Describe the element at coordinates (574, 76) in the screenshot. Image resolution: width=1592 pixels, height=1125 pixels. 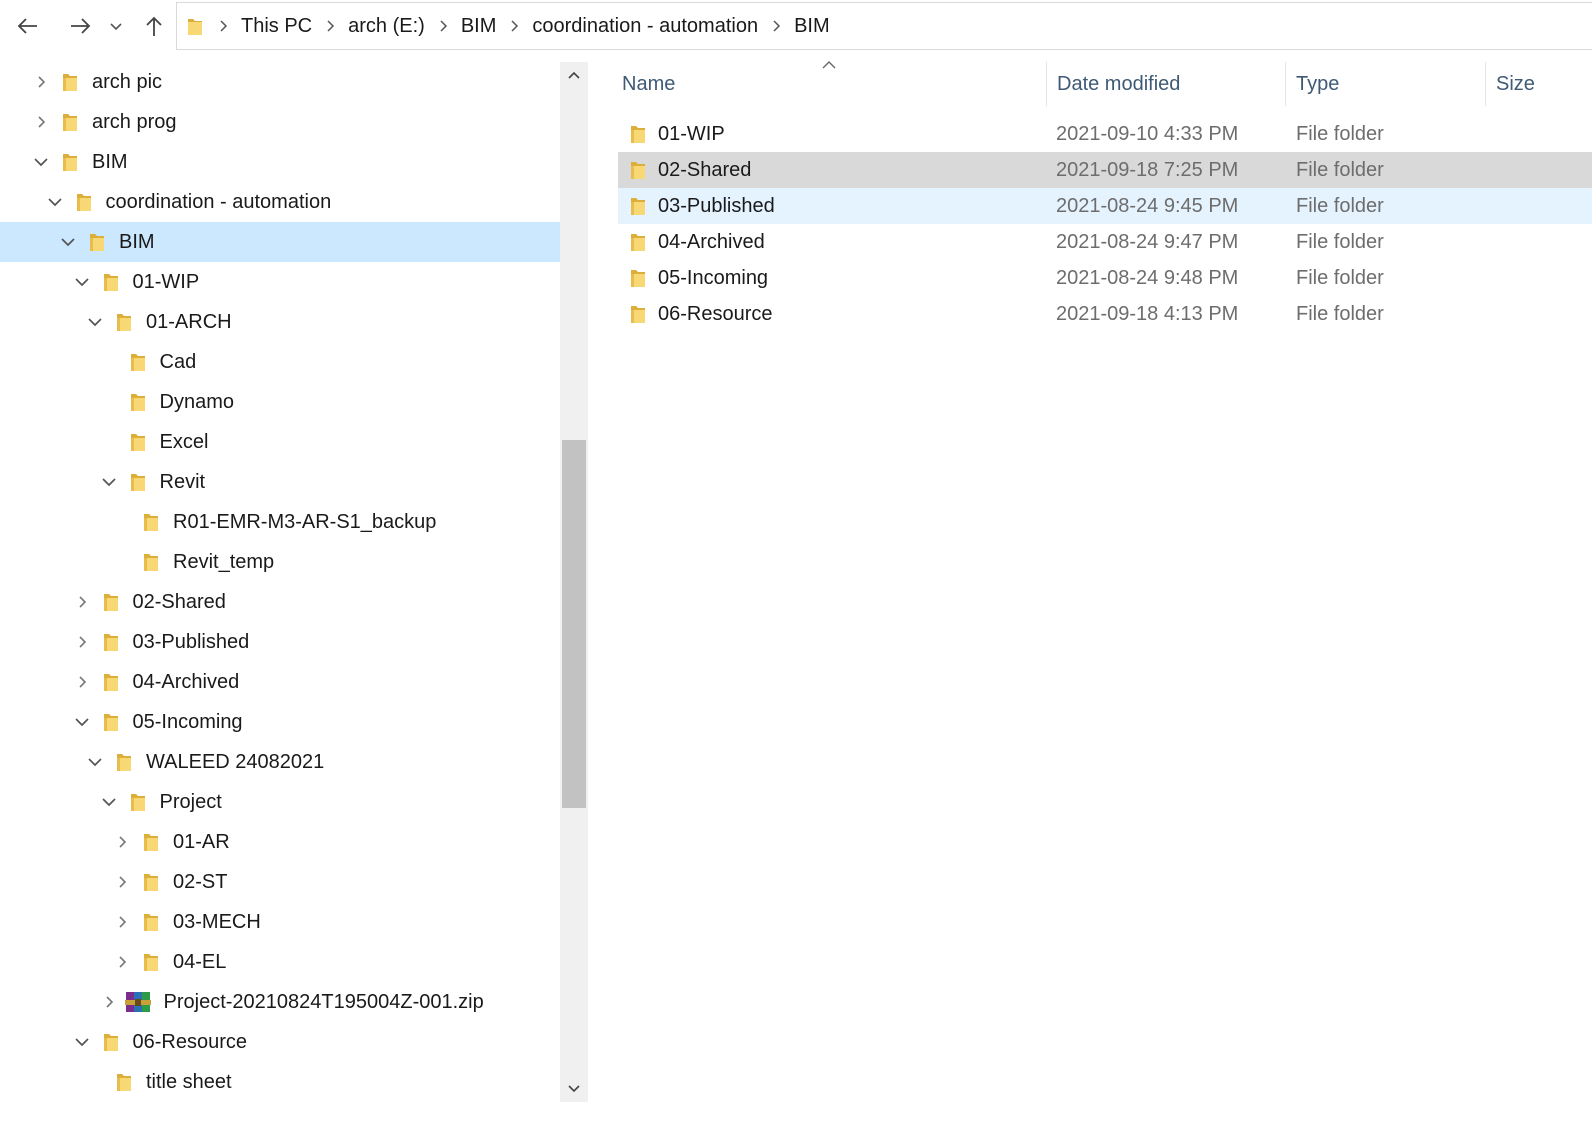
I see `scroll-up-button` at that location.